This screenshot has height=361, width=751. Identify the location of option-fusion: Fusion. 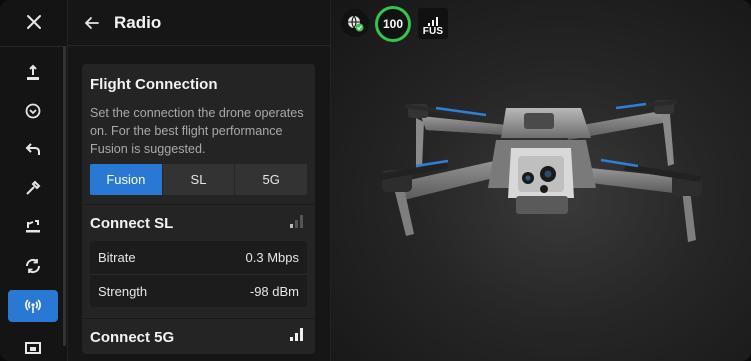
(126, 179).